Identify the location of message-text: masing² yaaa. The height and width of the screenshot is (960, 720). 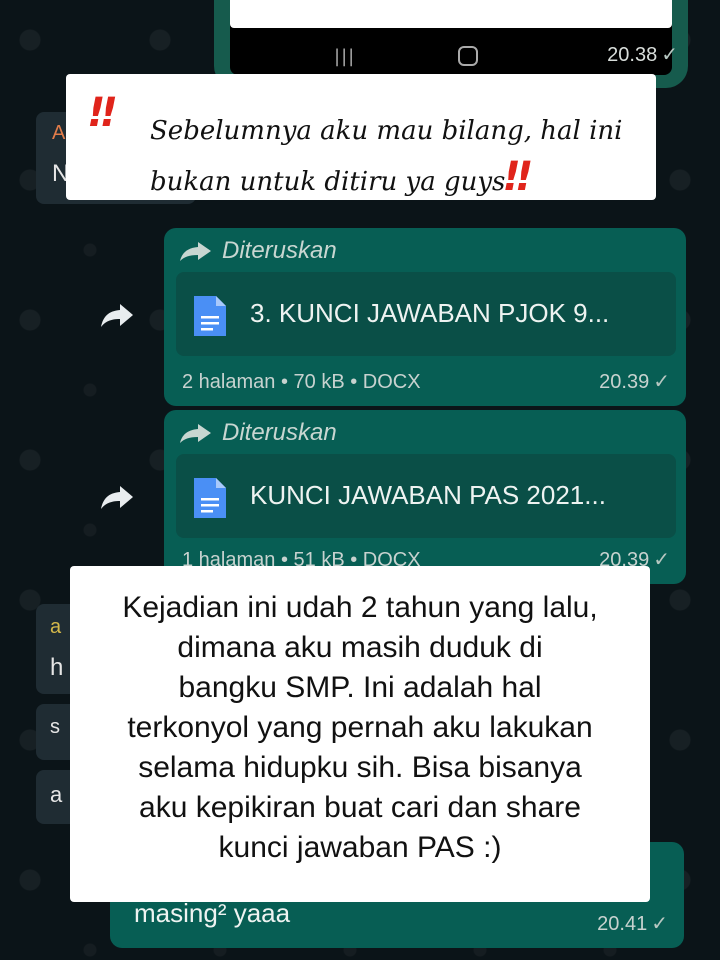
(212, 913).